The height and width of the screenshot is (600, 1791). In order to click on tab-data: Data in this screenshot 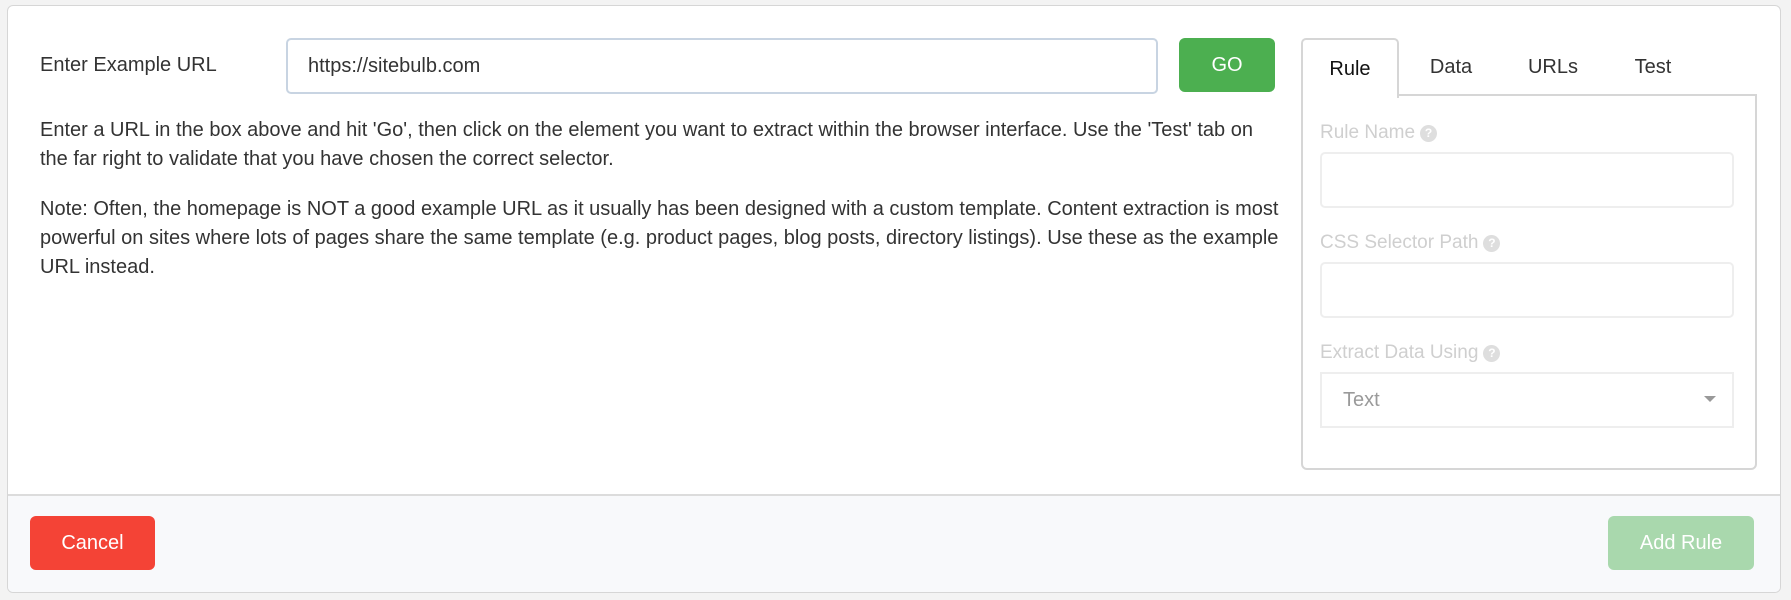, I will do `click(1451, 67)`.